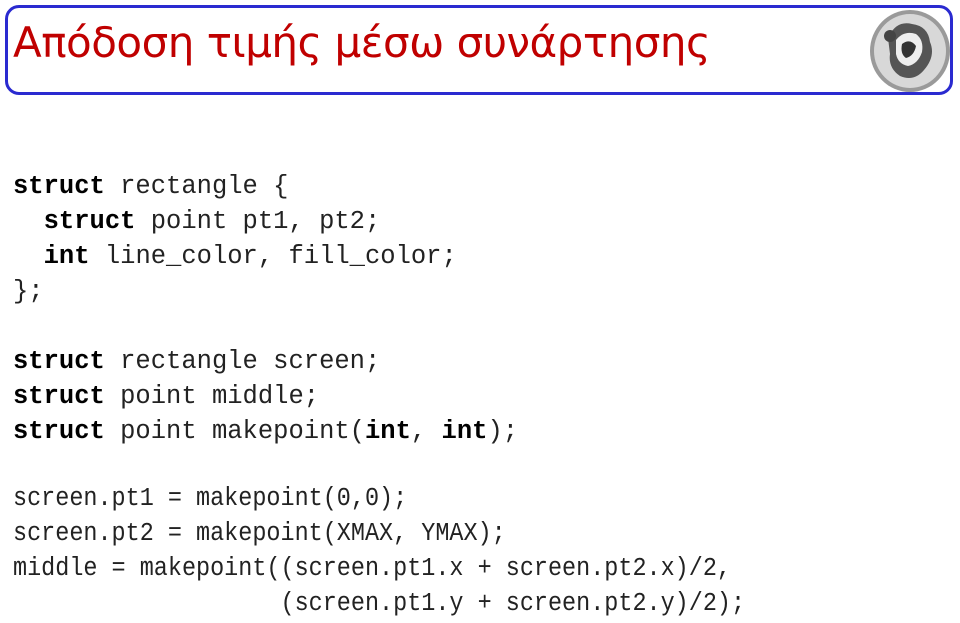 The image size is (960, 623). I want to click on code-text: rectangle screen;, so click(242, 361).